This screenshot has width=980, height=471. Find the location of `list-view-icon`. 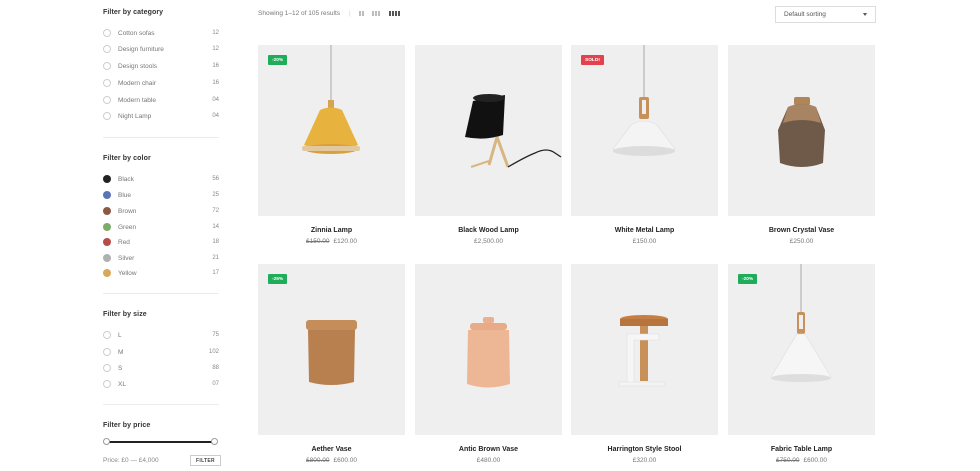

list-view-icon is located at coordinates (361, 13).